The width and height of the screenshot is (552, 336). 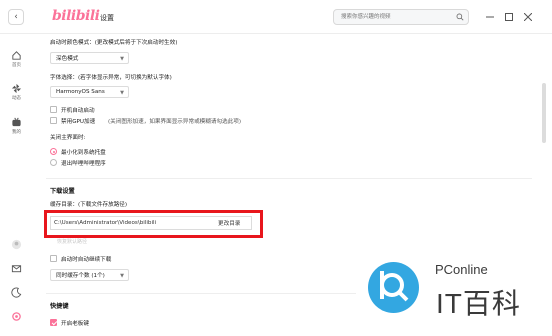 What do you see at coordinates (544, 185) in the screenshot?
I see `scrollbar` at bounding box center [544, 185].